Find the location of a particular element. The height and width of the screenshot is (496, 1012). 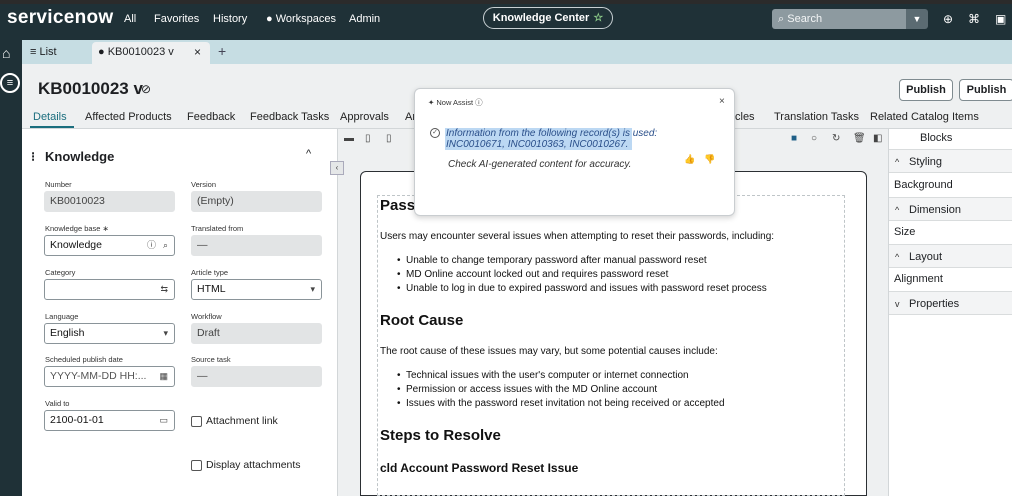

knowledge-base-value: Knowledge is located at coordinates (76, 245).